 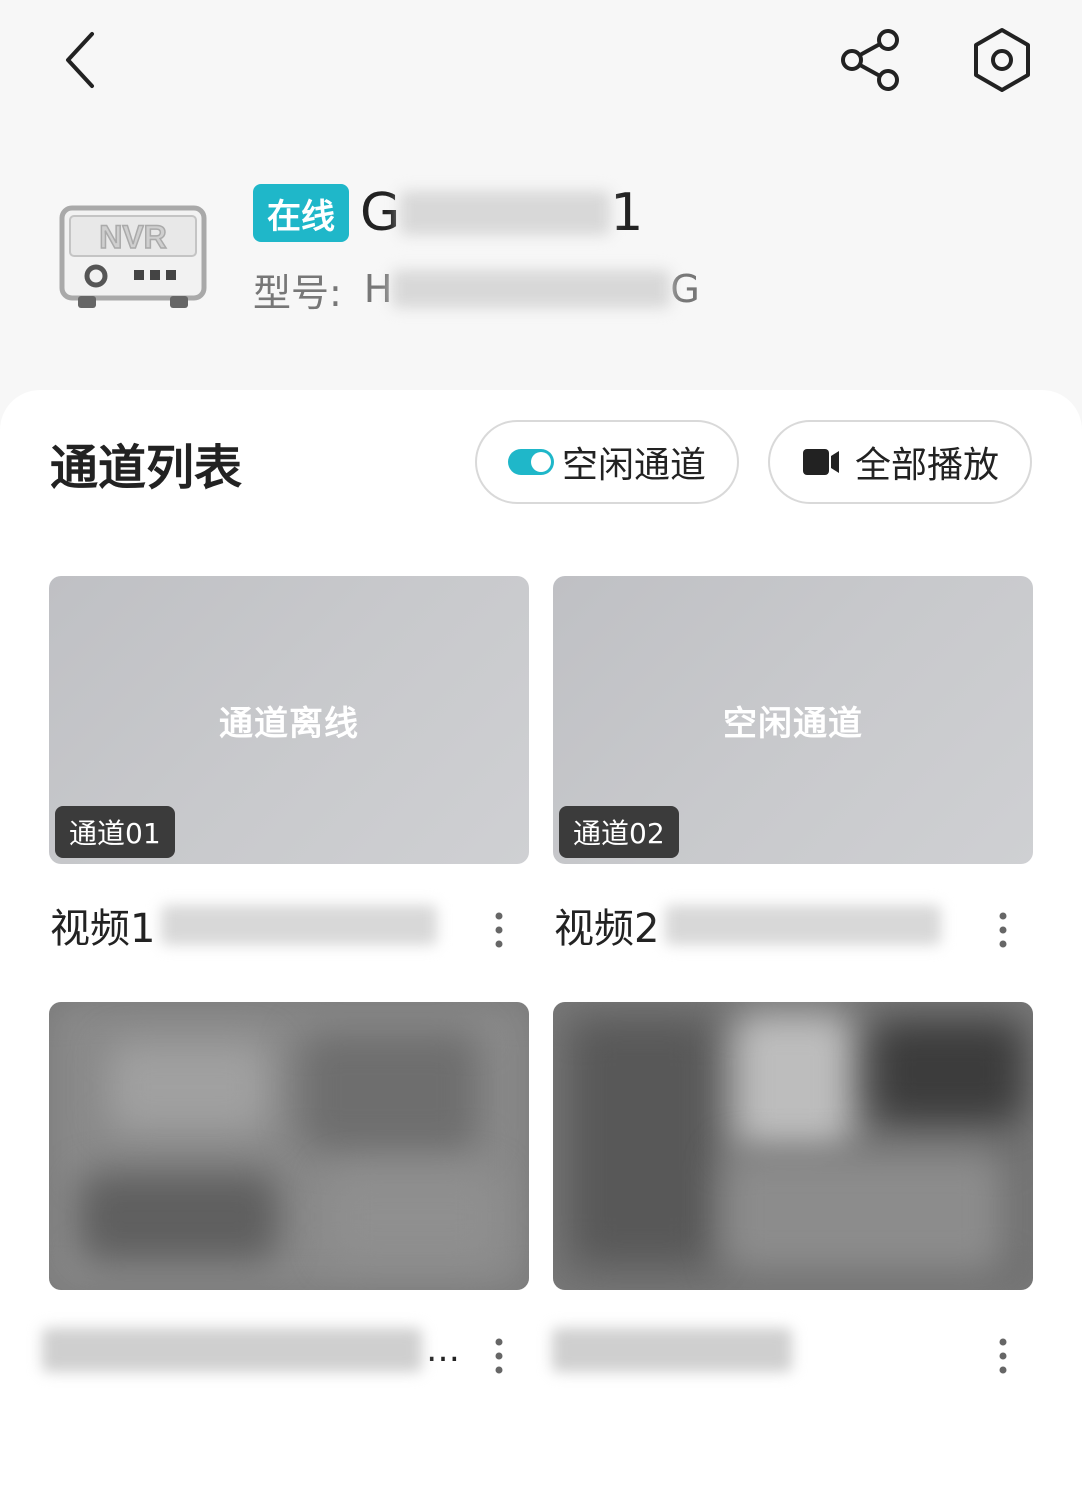 I want to click on nvr-device-icon: NVR, so click(x=133, y=256).